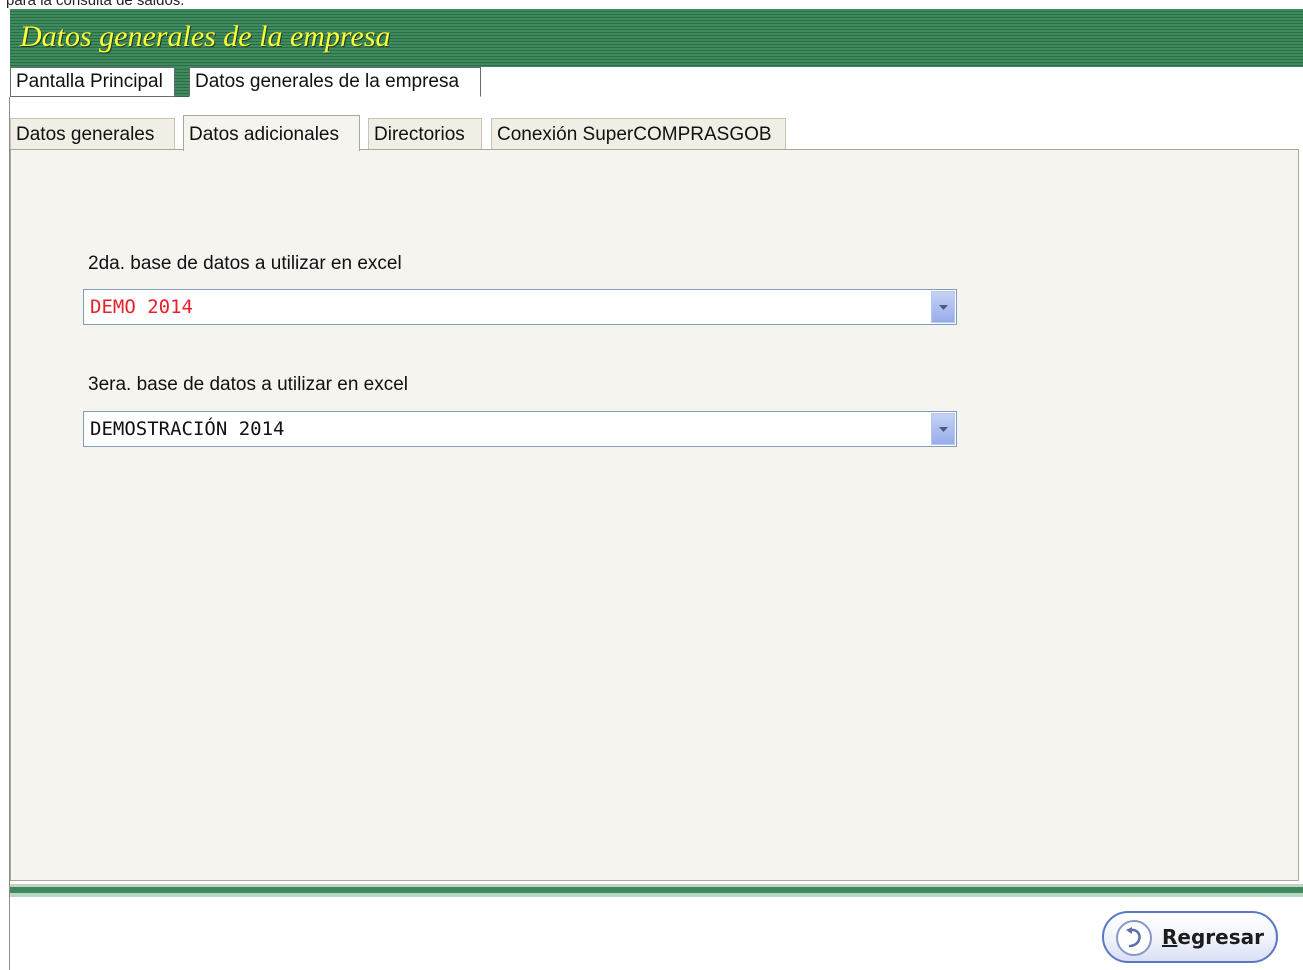  I want to click on second-db-label: 2da. base de datos a utilizar en excel, so click(245, 263).